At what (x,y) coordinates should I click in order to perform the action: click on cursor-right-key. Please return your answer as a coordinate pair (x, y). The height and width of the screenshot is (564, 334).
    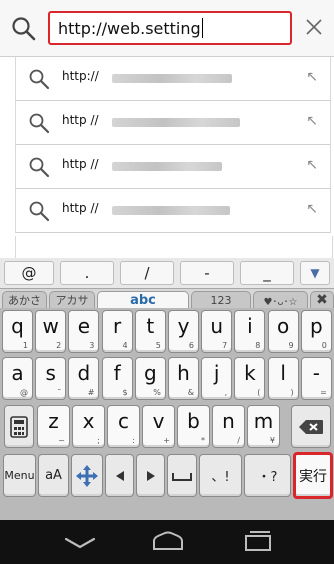
    Looking at the image, I should click on (150, 475).